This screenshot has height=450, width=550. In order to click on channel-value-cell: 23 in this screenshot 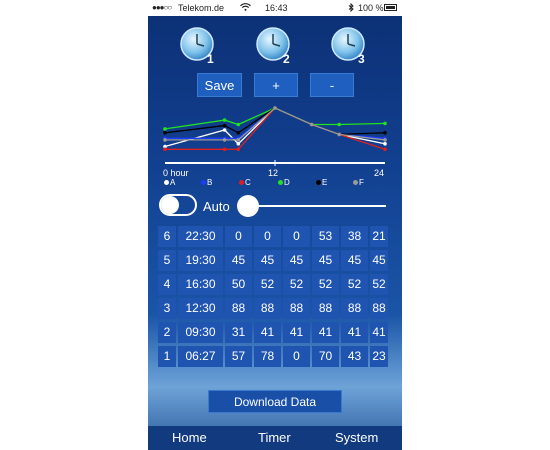, I will do `click(379, 356)`.